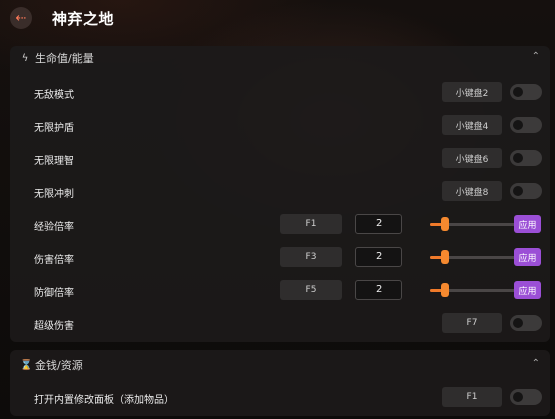 This screenshot has height=419, width=555. What do you see at coordinates (280, 58) in the screenshot?
I see `section-header: ϟ 生命值/能量 ⌃` at bounding box center [280, 58].